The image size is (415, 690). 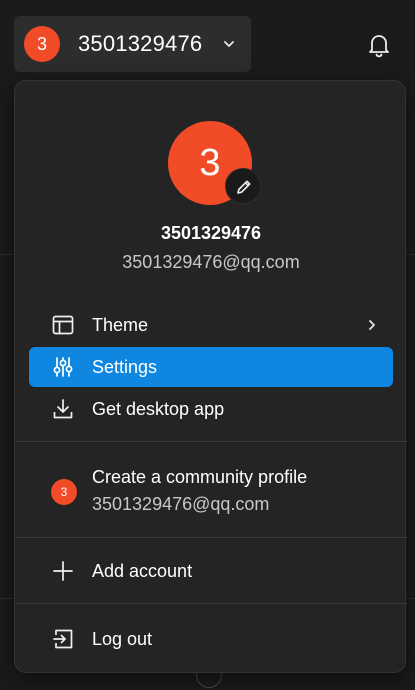 What do you see at coordinates (211, 325) in the screenshot?
I see `menu-item-theme: Theme` at bounding box center [211, 325].